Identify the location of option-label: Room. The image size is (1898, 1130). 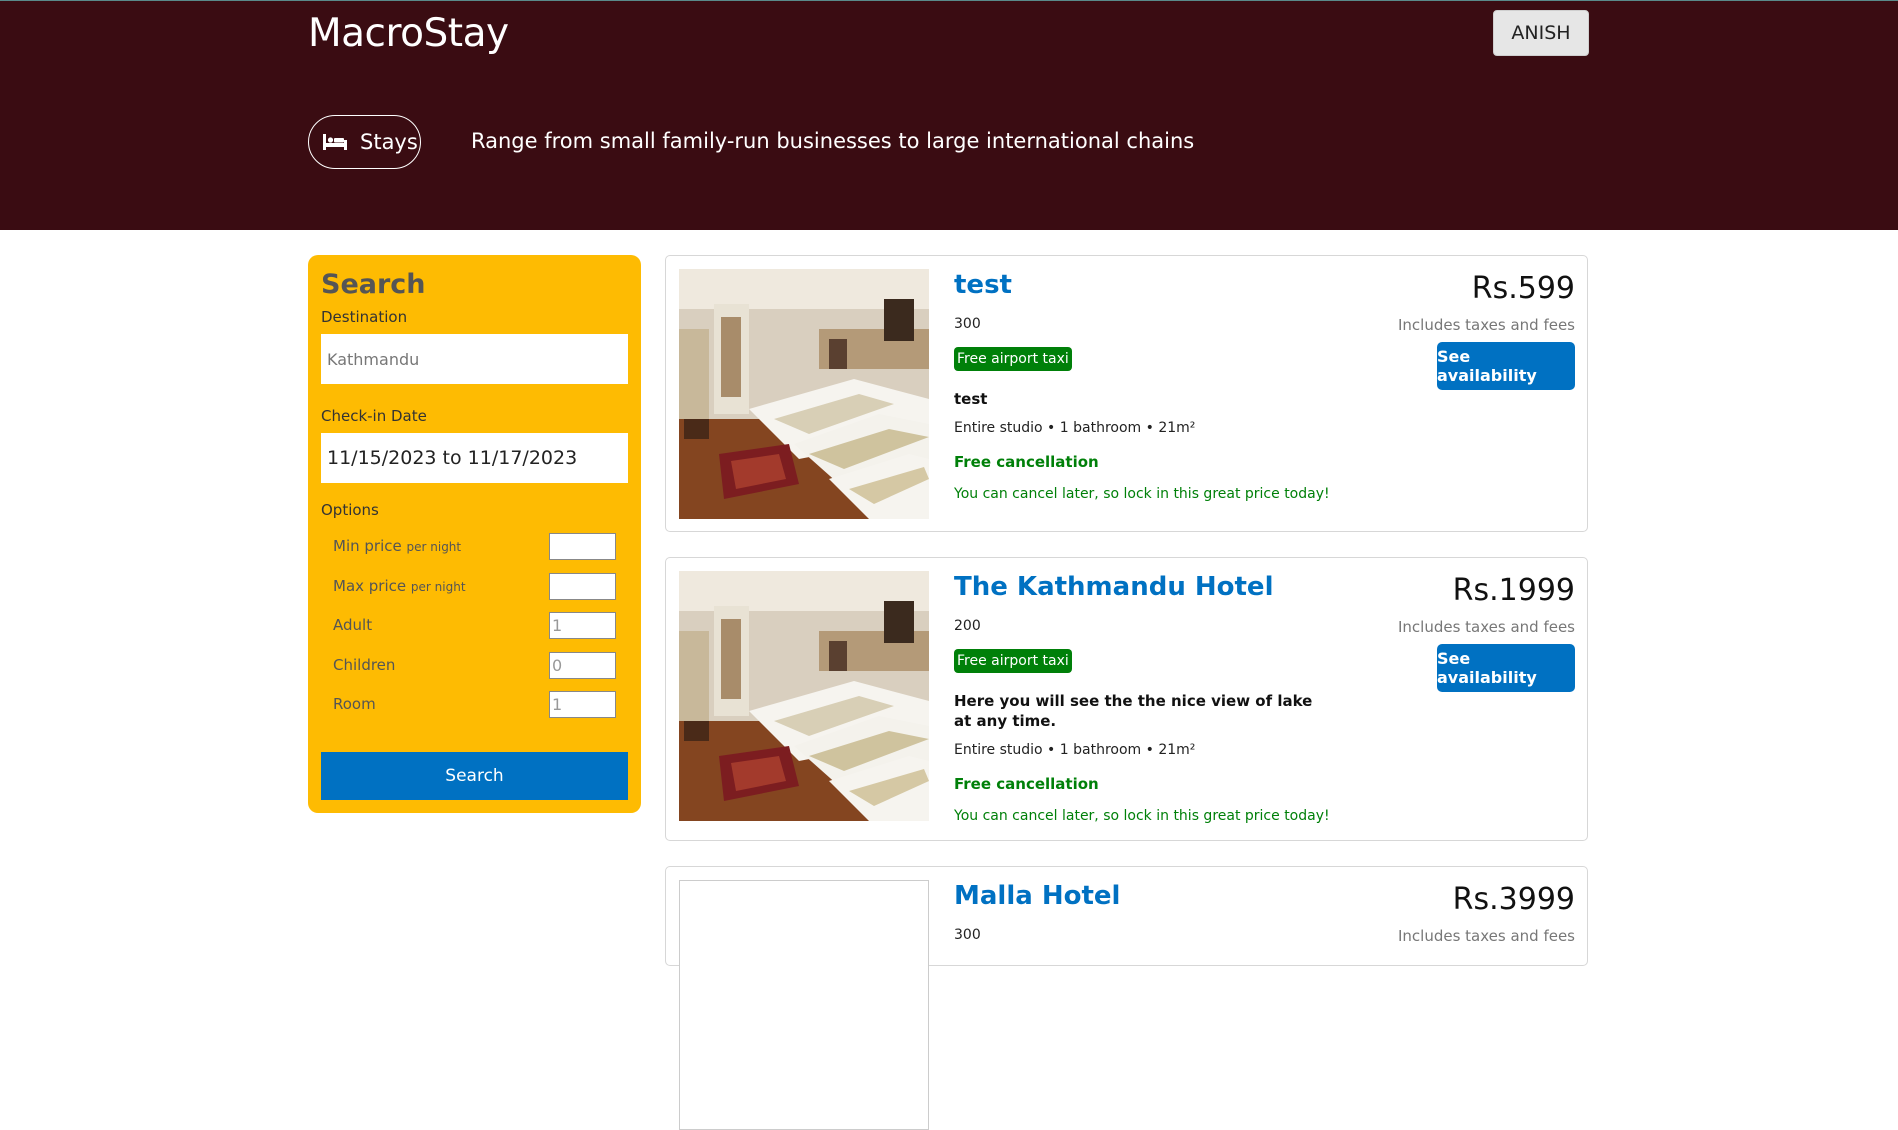
(354, 704).